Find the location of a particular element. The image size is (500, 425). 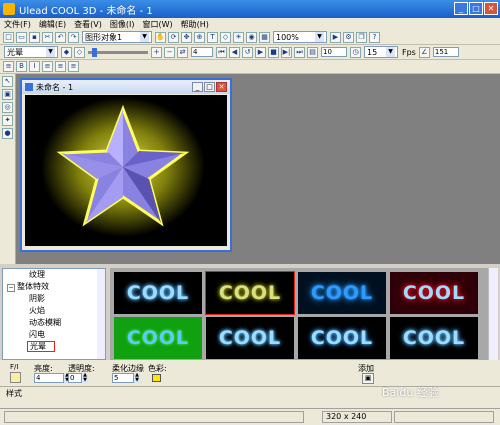

opacity-field: 0 is located at coordinates (75, 378).